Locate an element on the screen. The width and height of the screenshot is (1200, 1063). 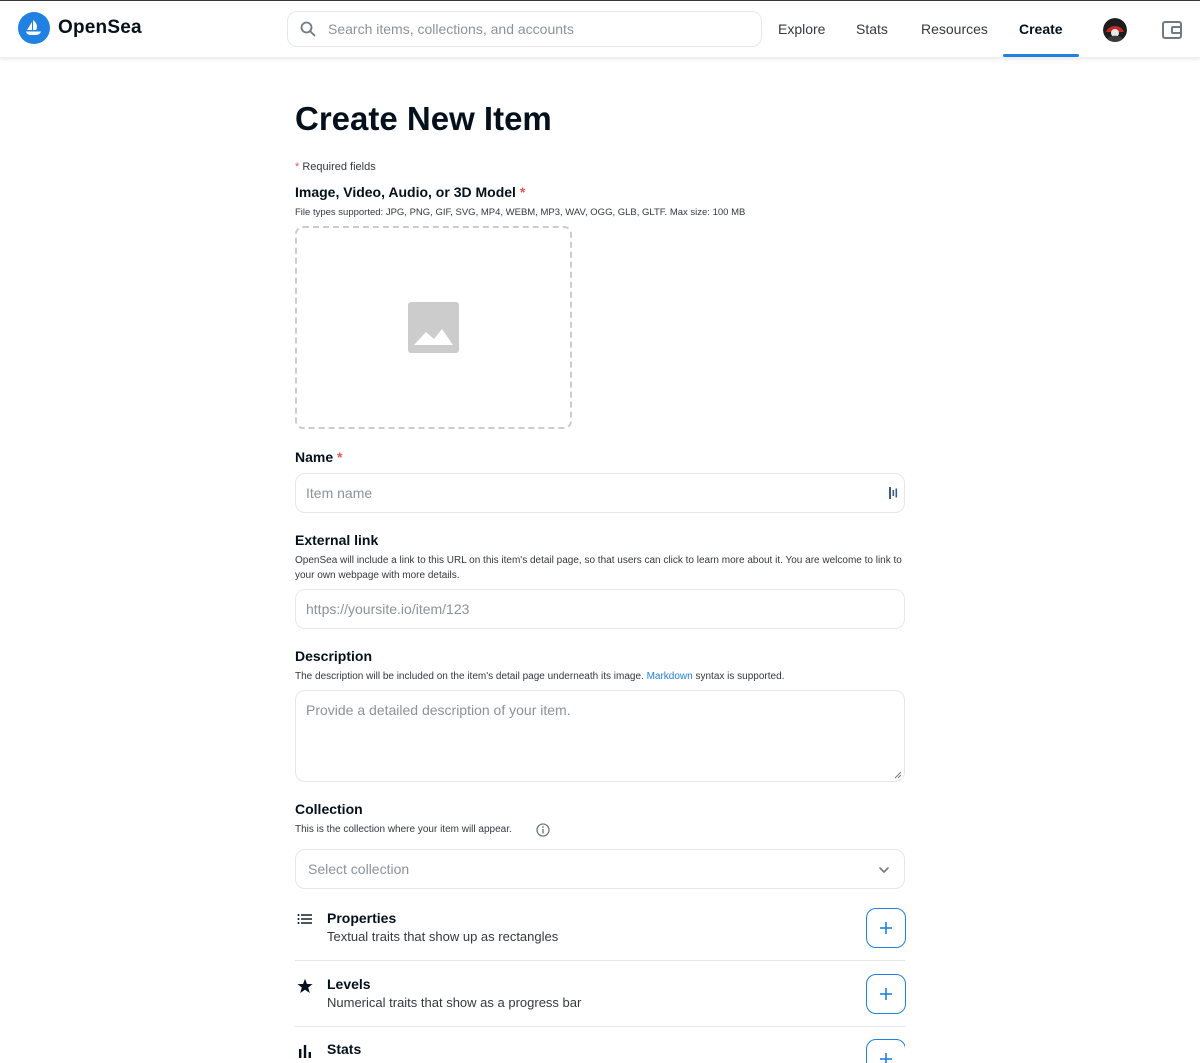
top-navbar: OpenSea Explore Stats Resources Create is located at coordinates (600, 29).